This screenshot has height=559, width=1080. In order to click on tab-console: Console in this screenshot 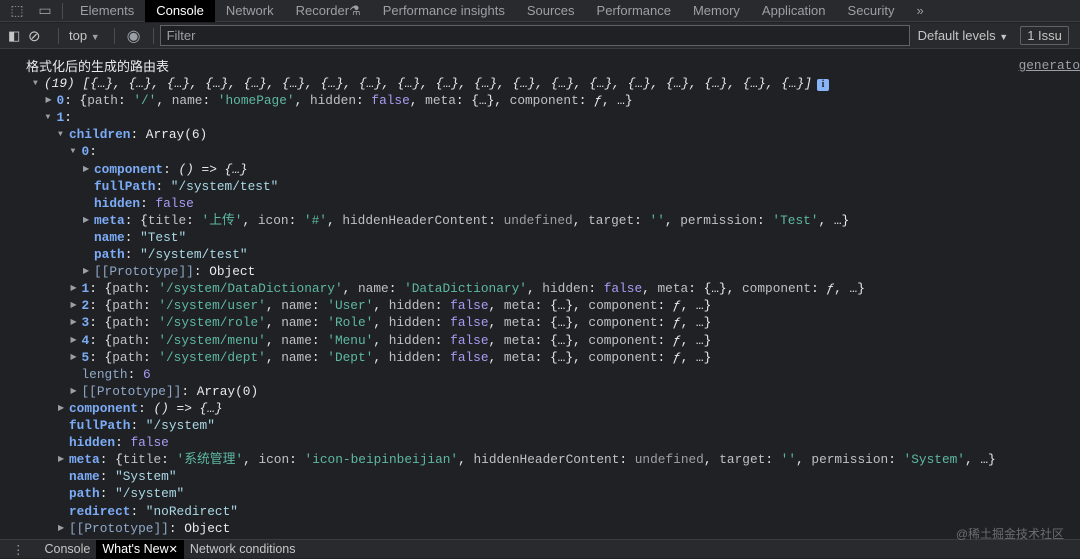, I will do `click(180, 11)`.